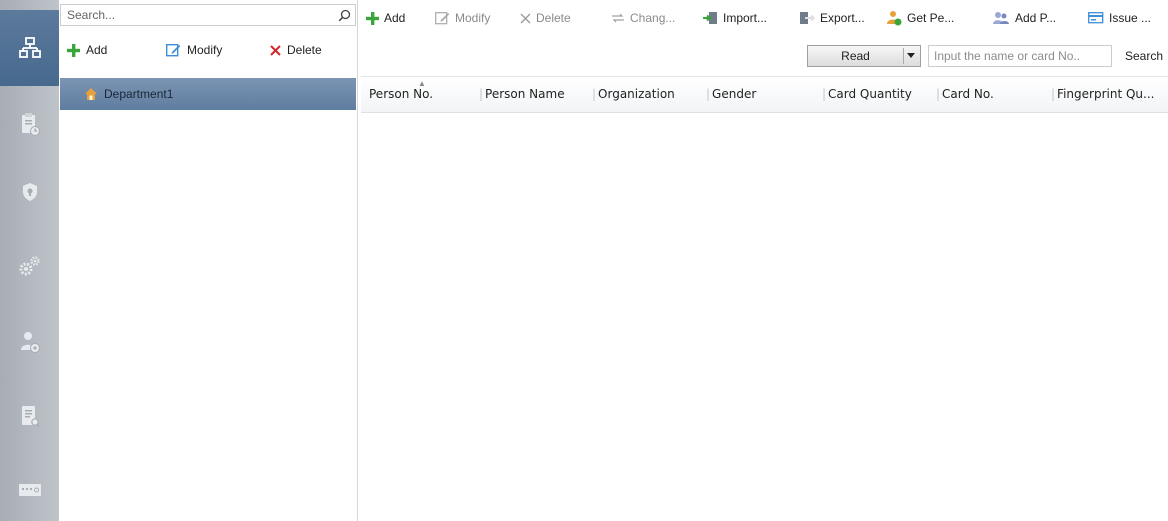 The image size is (1168, 521). I want to click on home-icon, so click(91, 94).